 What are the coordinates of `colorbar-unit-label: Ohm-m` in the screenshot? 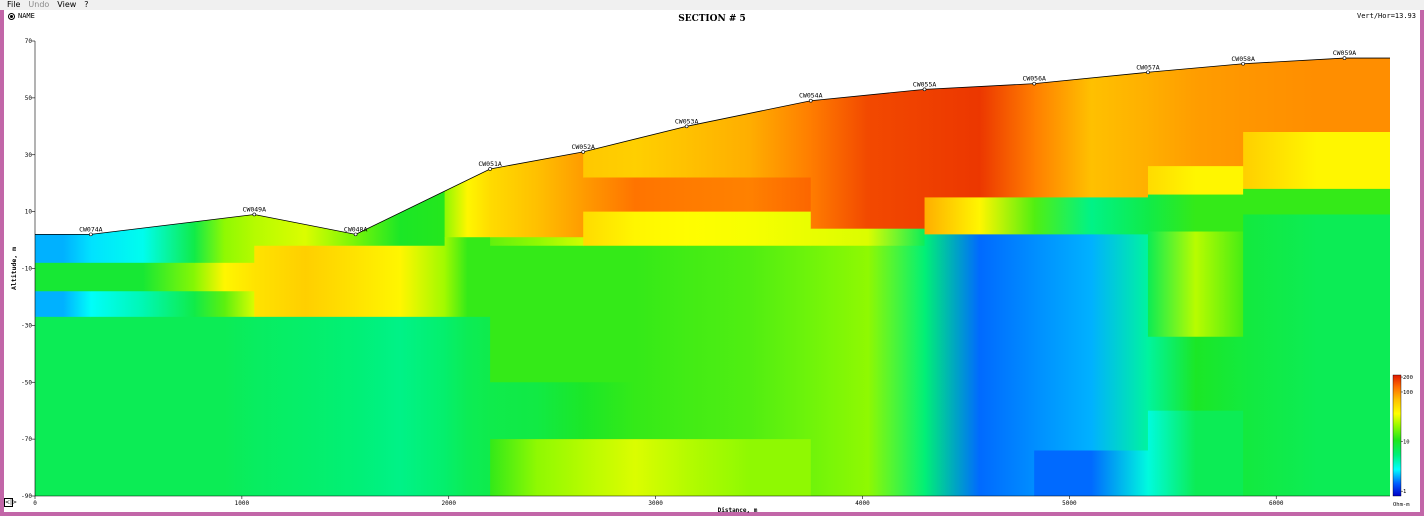 It's located at (1401, 505).